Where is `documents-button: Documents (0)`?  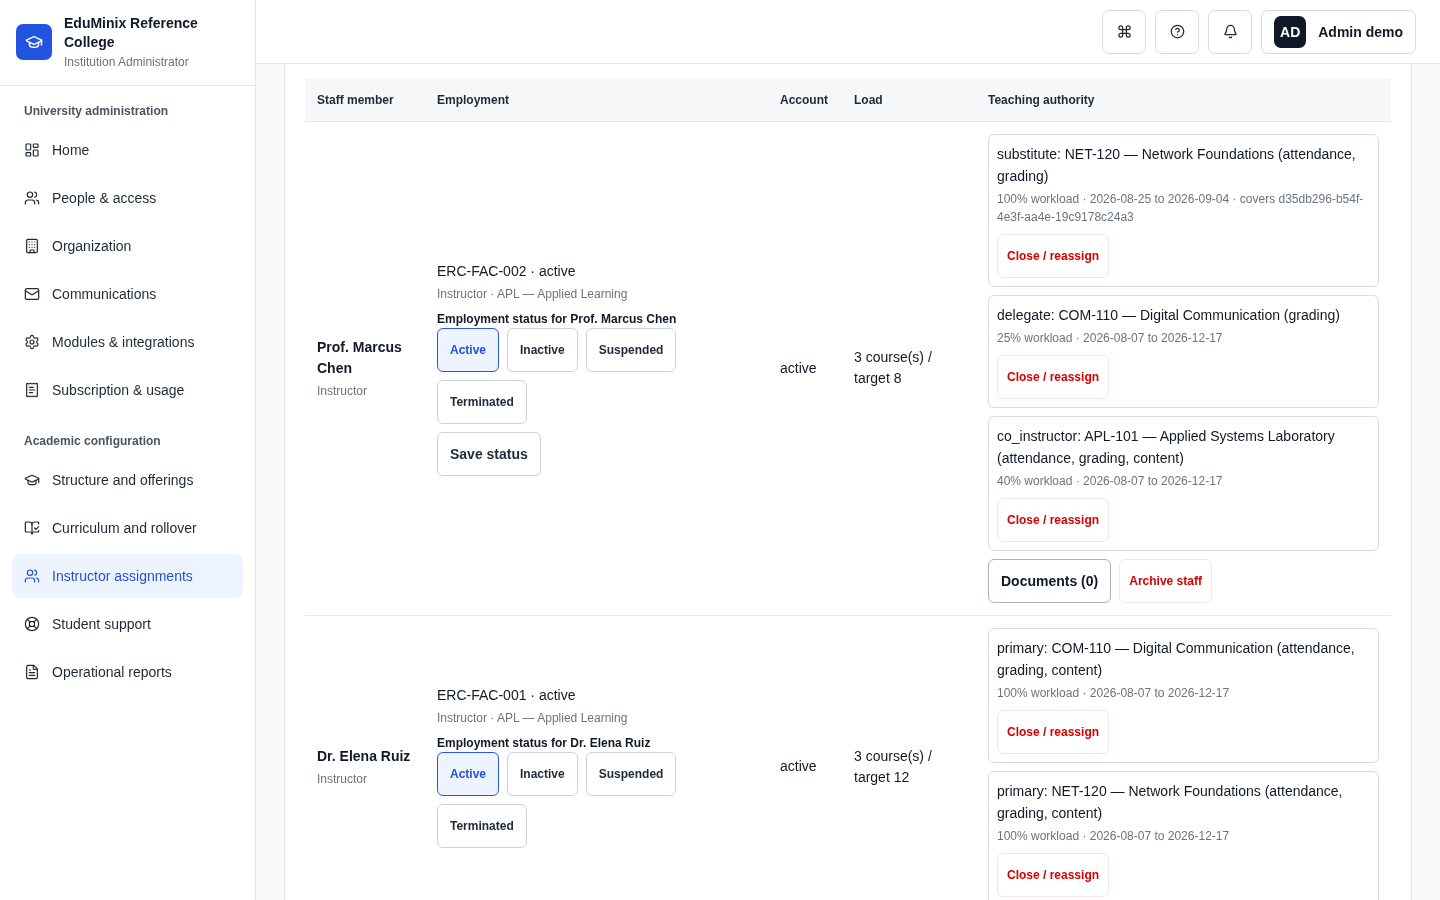
documents-button: Documents (0) is located at coordinates (1050, 580).